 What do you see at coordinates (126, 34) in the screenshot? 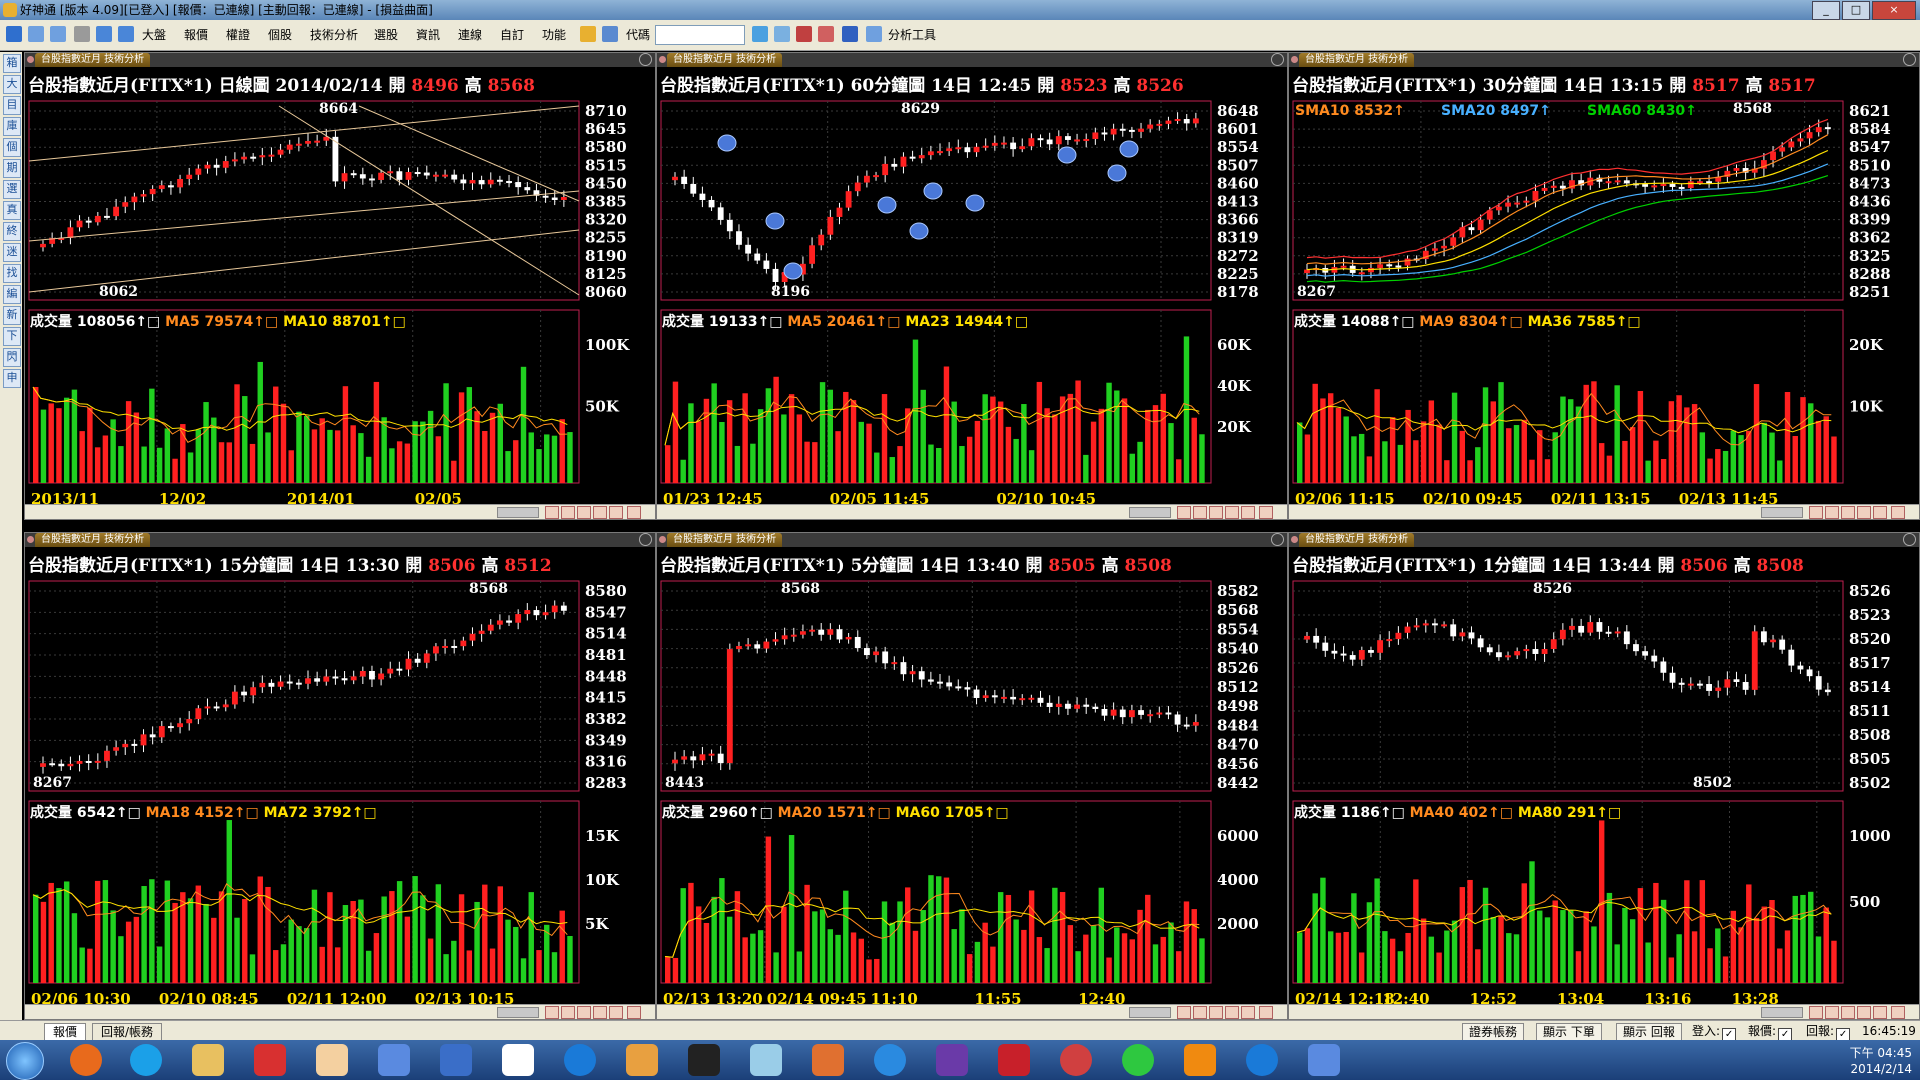
I see `window-icon` at bounding box center [126, 34].